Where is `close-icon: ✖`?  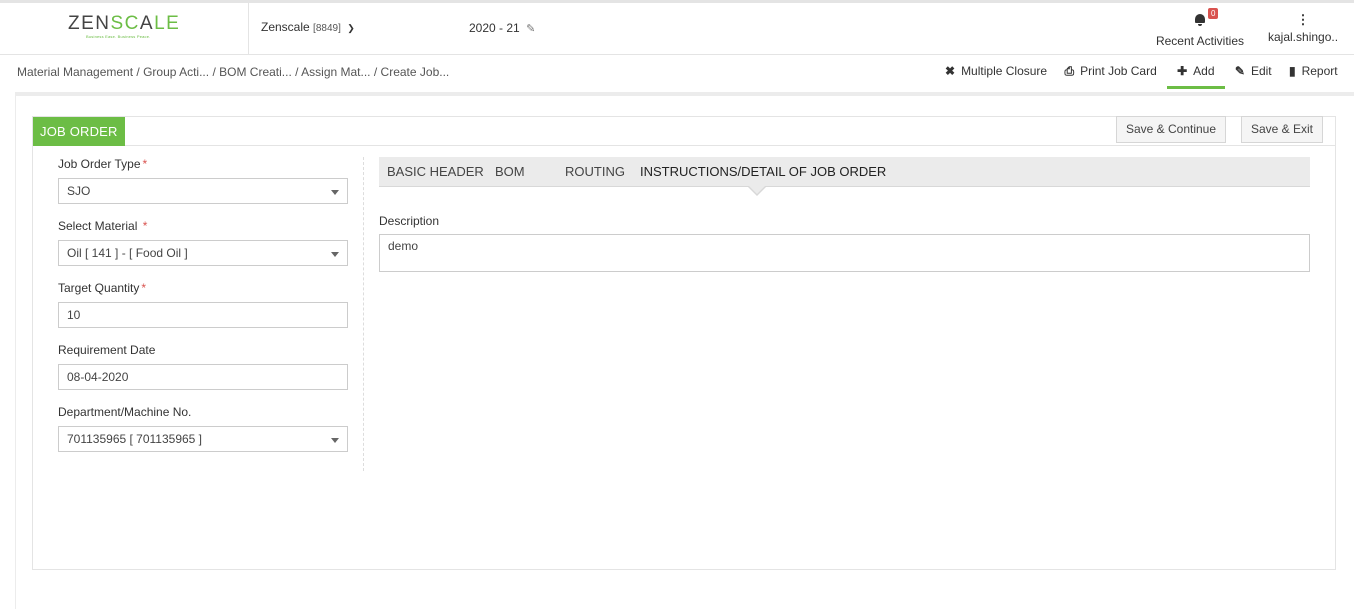
close-icon: ✖ is located at coordinates (950, 71).